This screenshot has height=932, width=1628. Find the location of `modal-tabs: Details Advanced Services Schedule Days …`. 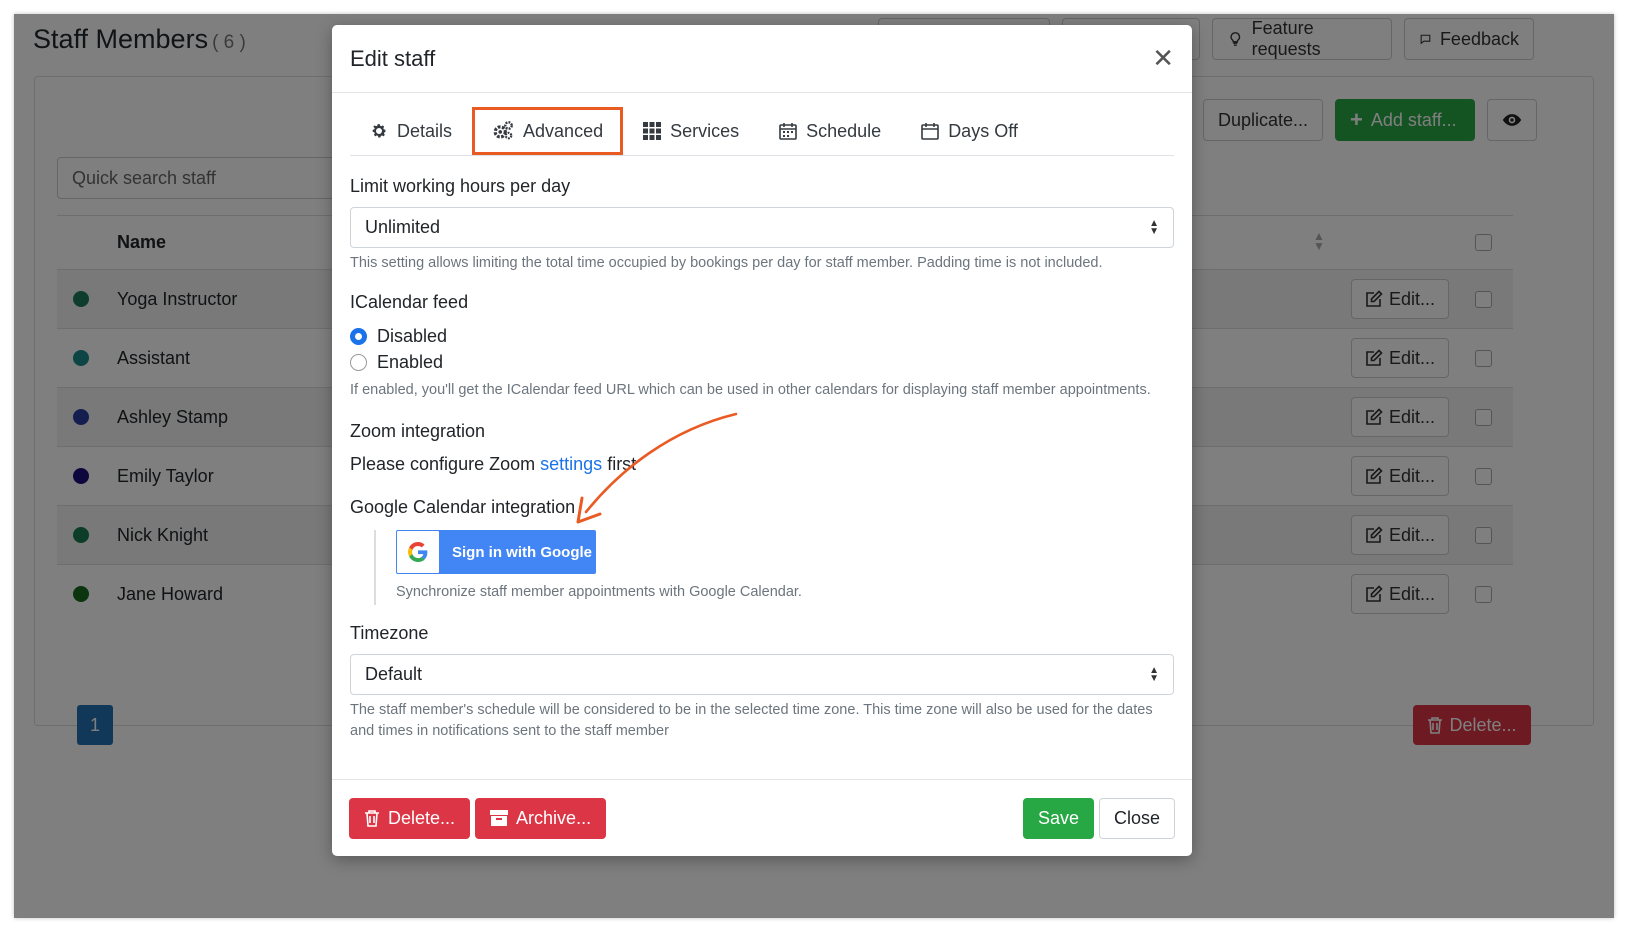

modal-tabs: Details Advanced Services Schedule Days … is located at coordinates (762, 124).